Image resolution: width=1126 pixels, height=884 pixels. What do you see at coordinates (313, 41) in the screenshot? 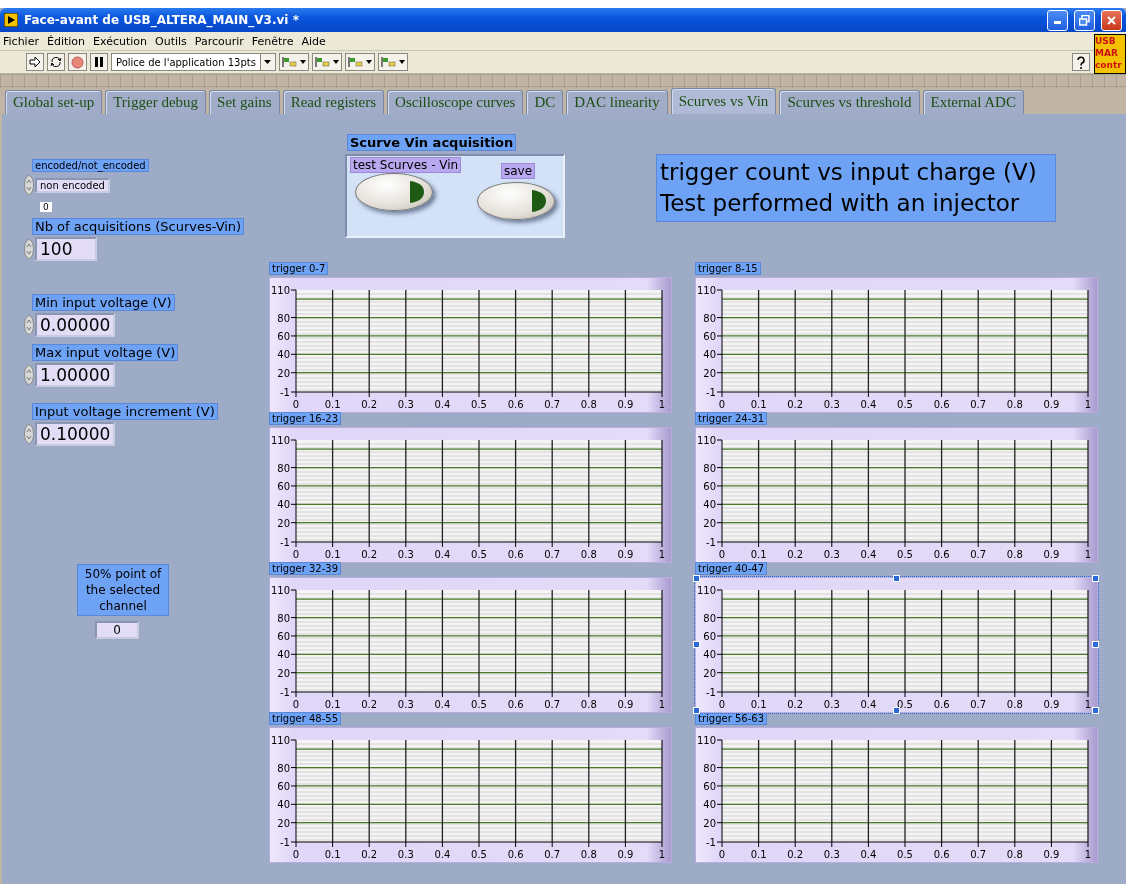
I see `menu-item: Aide` at bounding box center [313, 41].